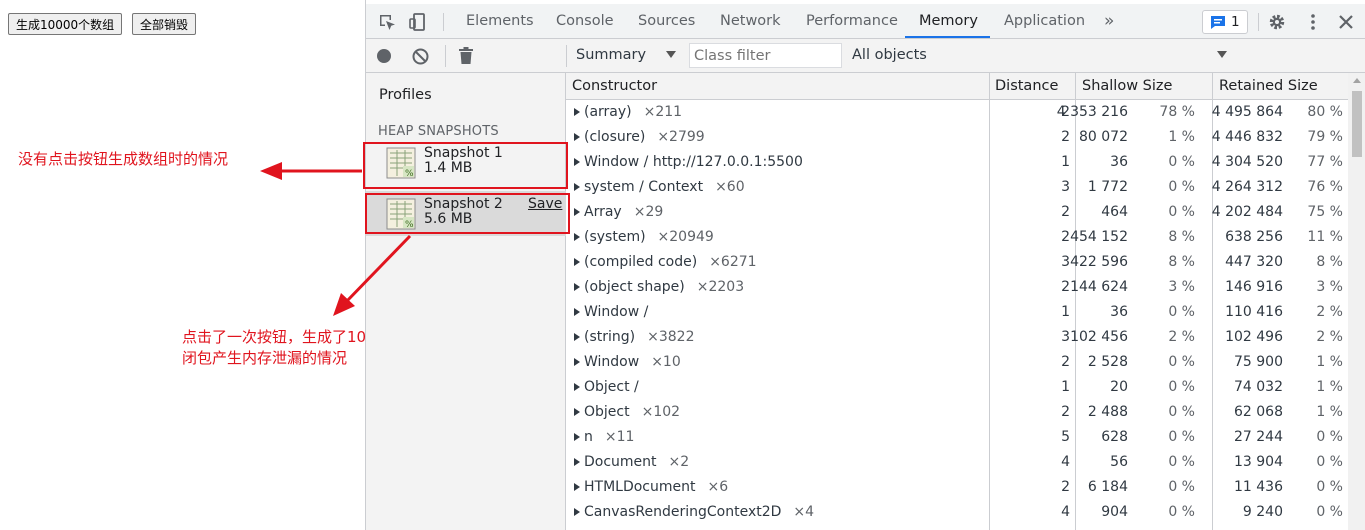 This screenshot has width=1365, height=530. I want to click on scroll-up-icon, so click(1357, 80).